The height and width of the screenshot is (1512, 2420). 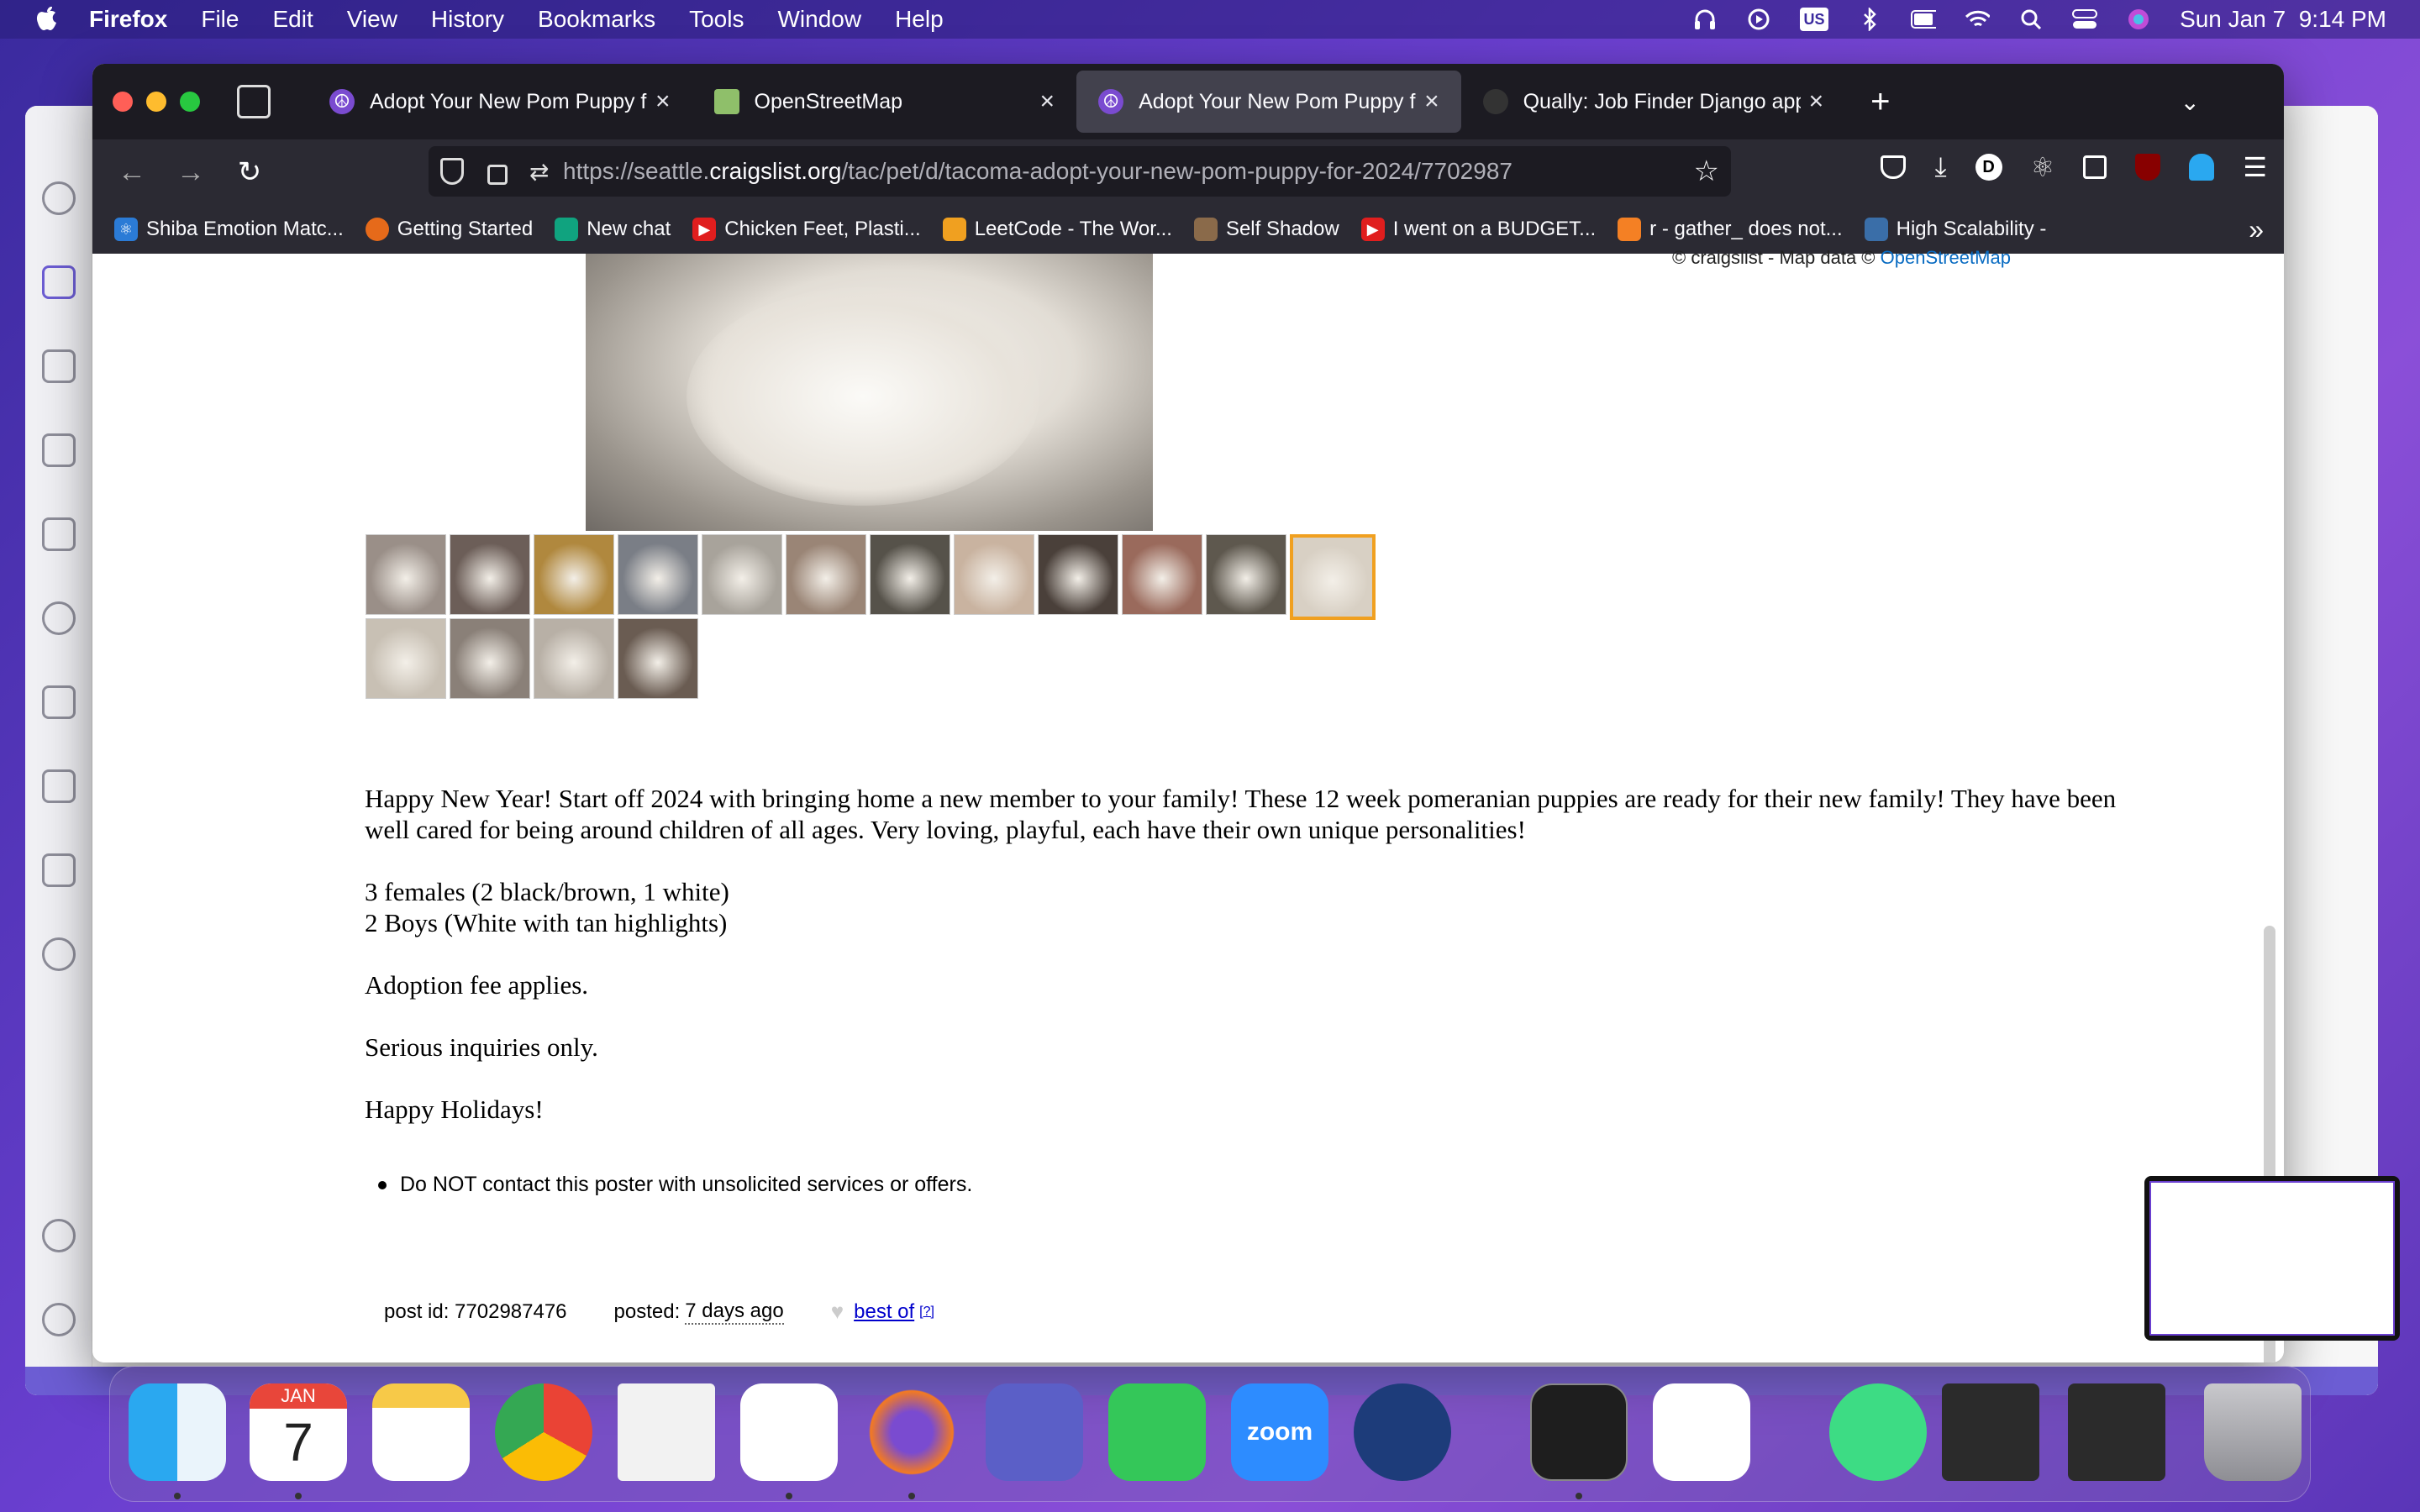 What do you see at coordinates (2085, 19) in the screenshot?
I see `control-center-icon` at bounding box center [2085, 19].